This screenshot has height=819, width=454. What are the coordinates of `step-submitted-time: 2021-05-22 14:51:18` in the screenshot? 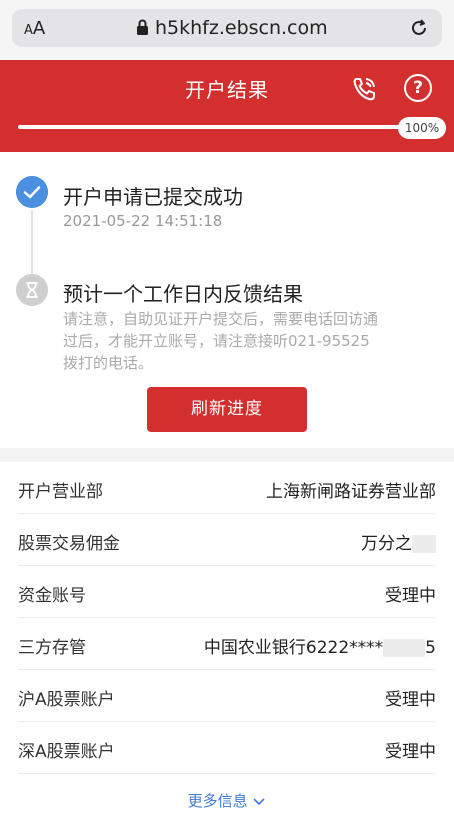 It's located at (143, 221).